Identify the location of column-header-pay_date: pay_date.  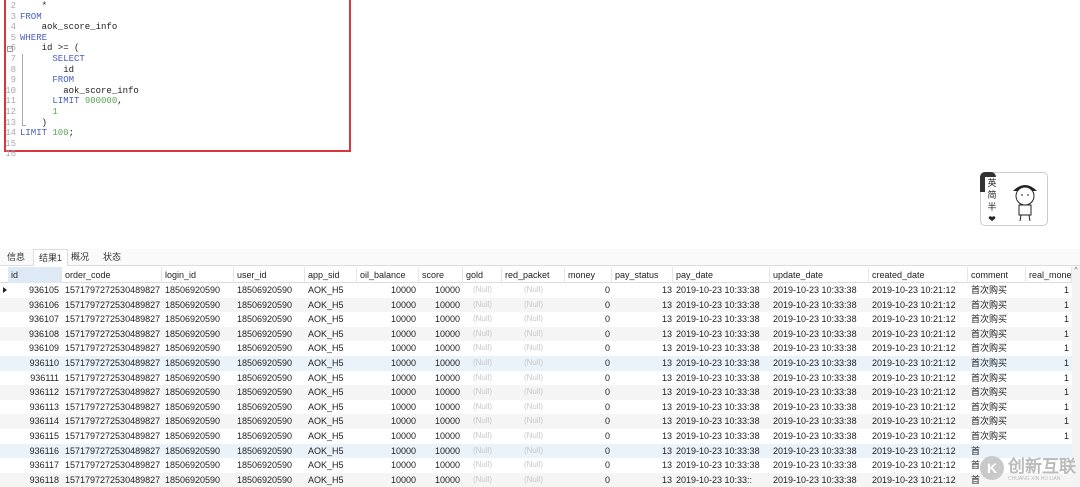
(721, 275).